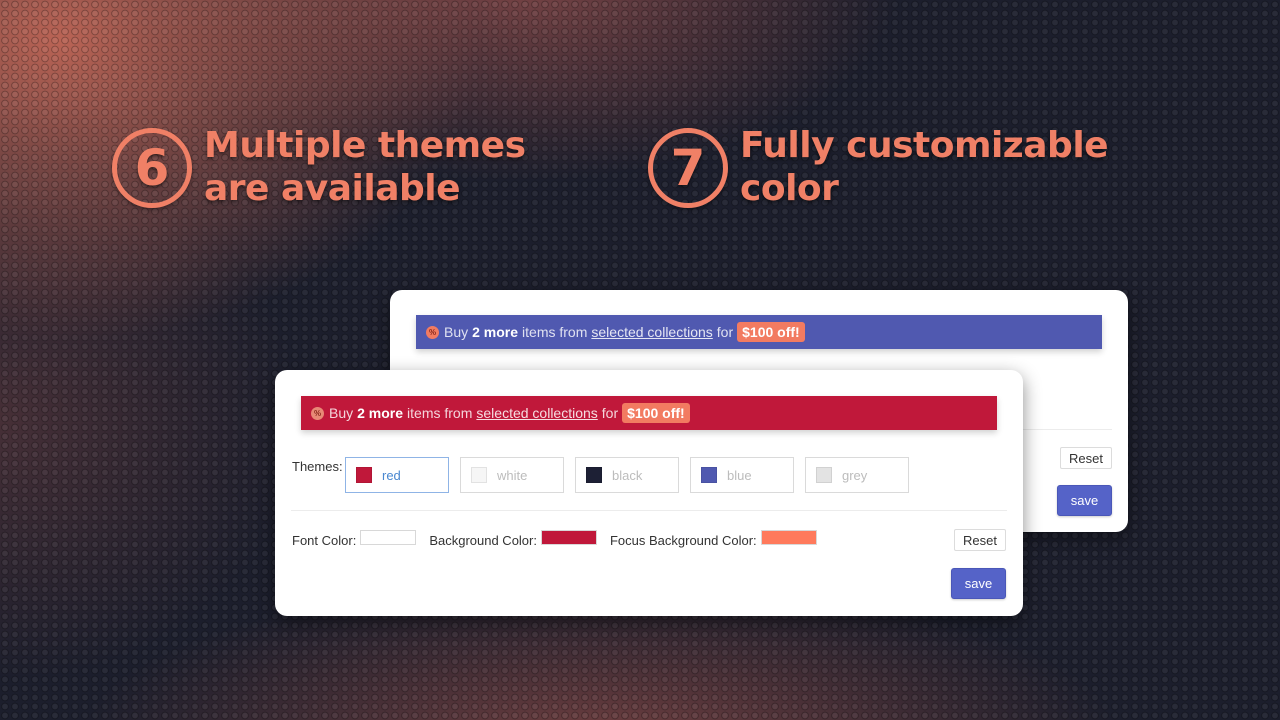 Image resolution: width=1280 pixels, height=720 pixels. I want to click on theme-option-black: black, so click(627, 475).